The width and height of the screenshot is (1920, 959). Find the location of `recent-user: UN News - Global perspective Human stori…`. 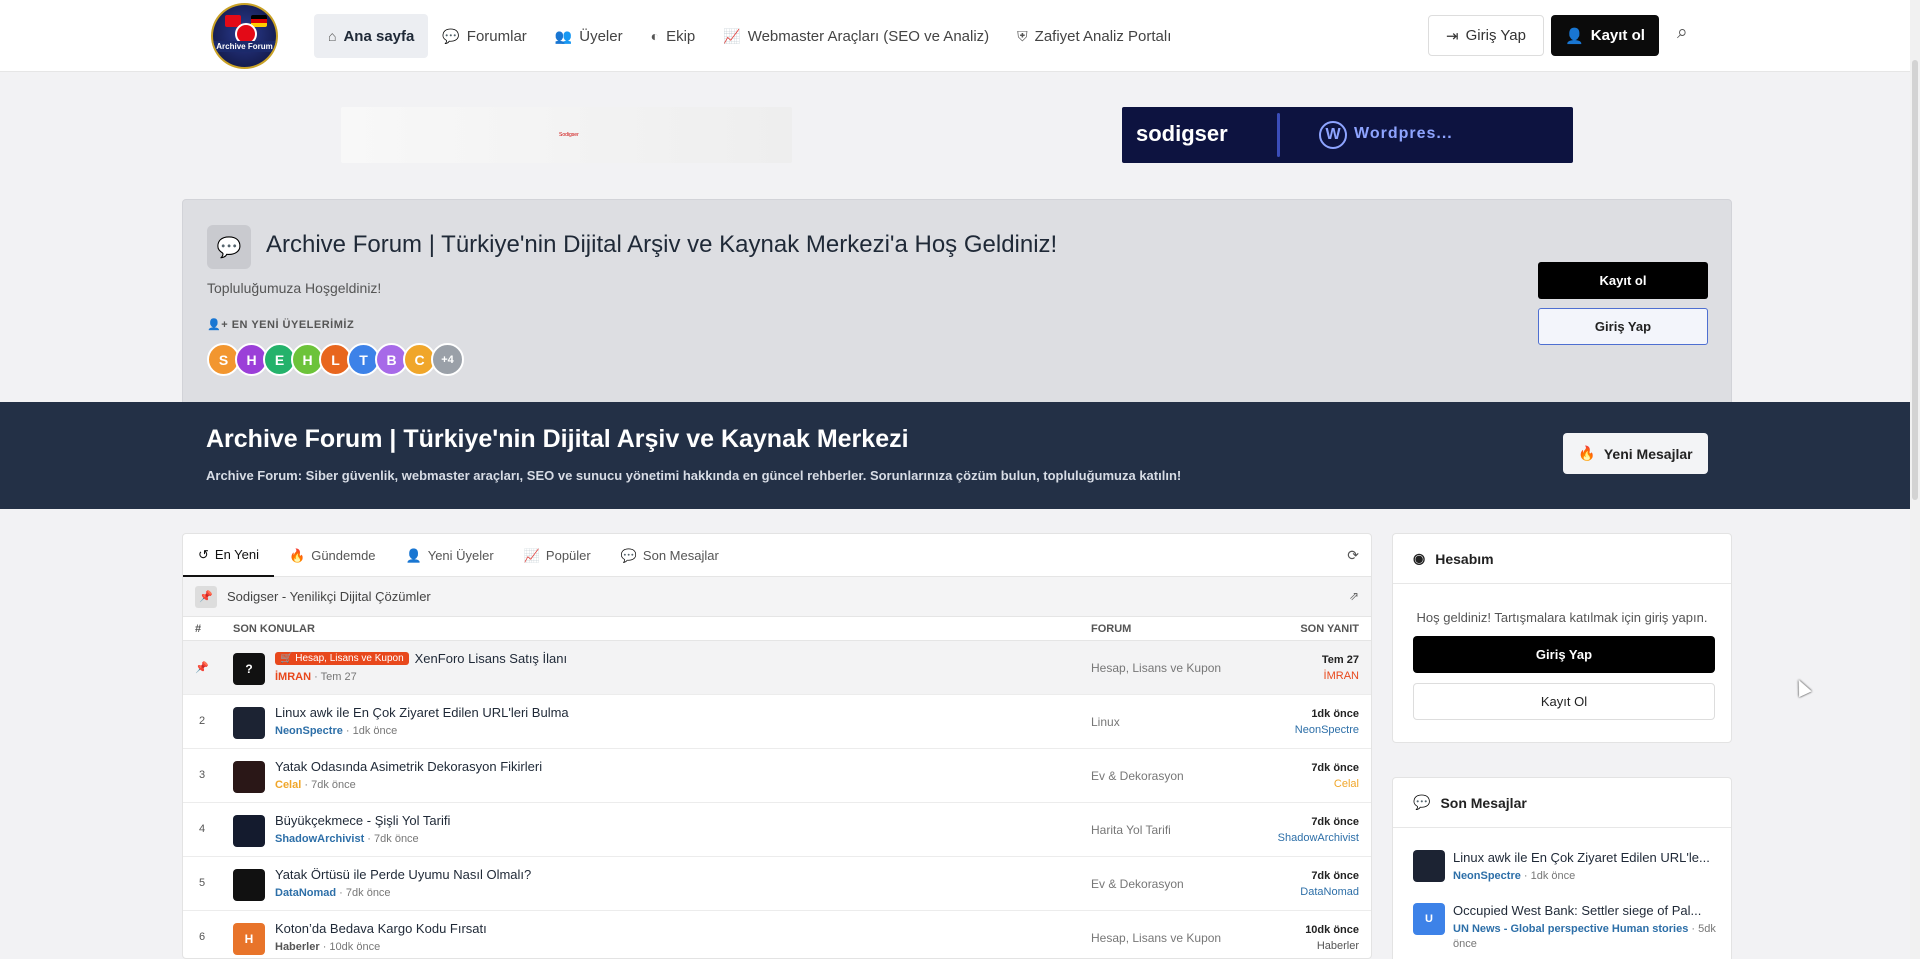

recent-user: UN News - Global perspective Human stori… is located at coordinates (1570, 929).